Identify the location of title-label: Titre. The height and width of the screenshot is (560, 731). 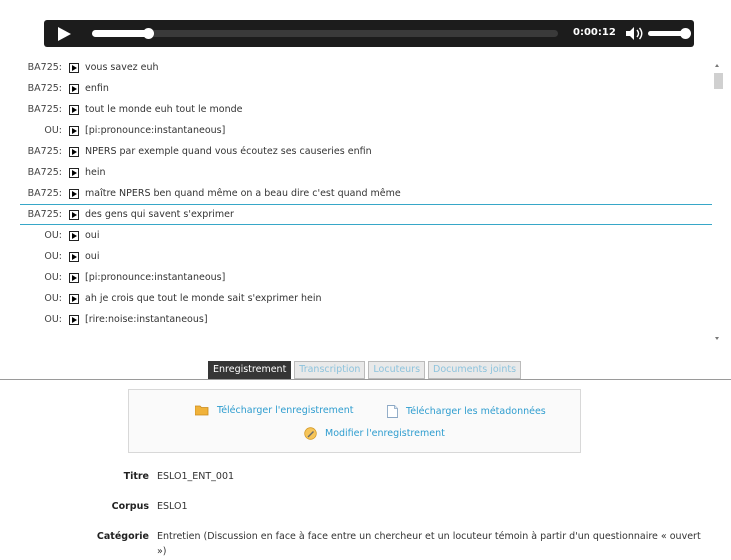
(136, 476).